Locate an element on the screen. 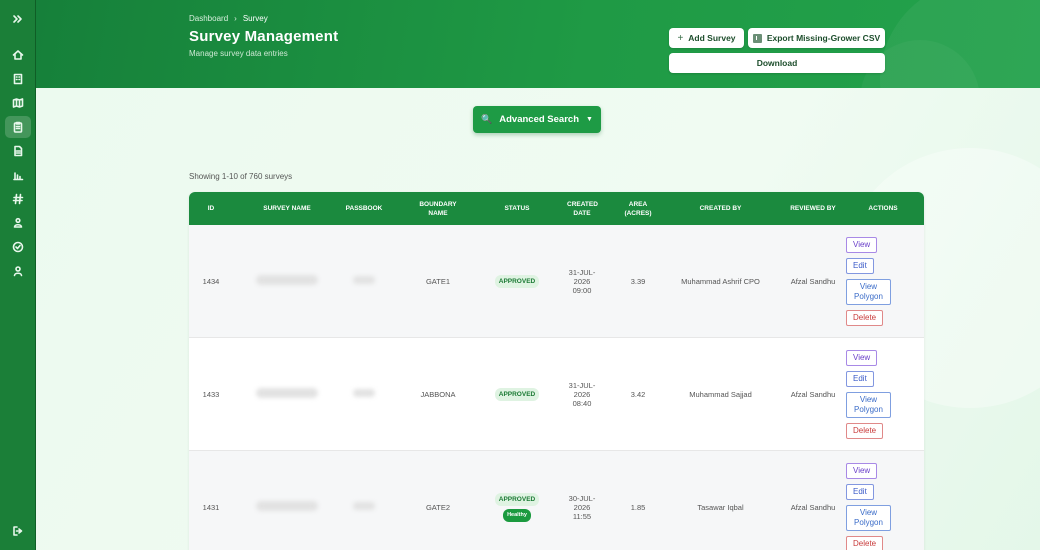 Image resolution: width=1040 pixels, height=550 pixels. cell-passbook is located at coordinates (364, 394).